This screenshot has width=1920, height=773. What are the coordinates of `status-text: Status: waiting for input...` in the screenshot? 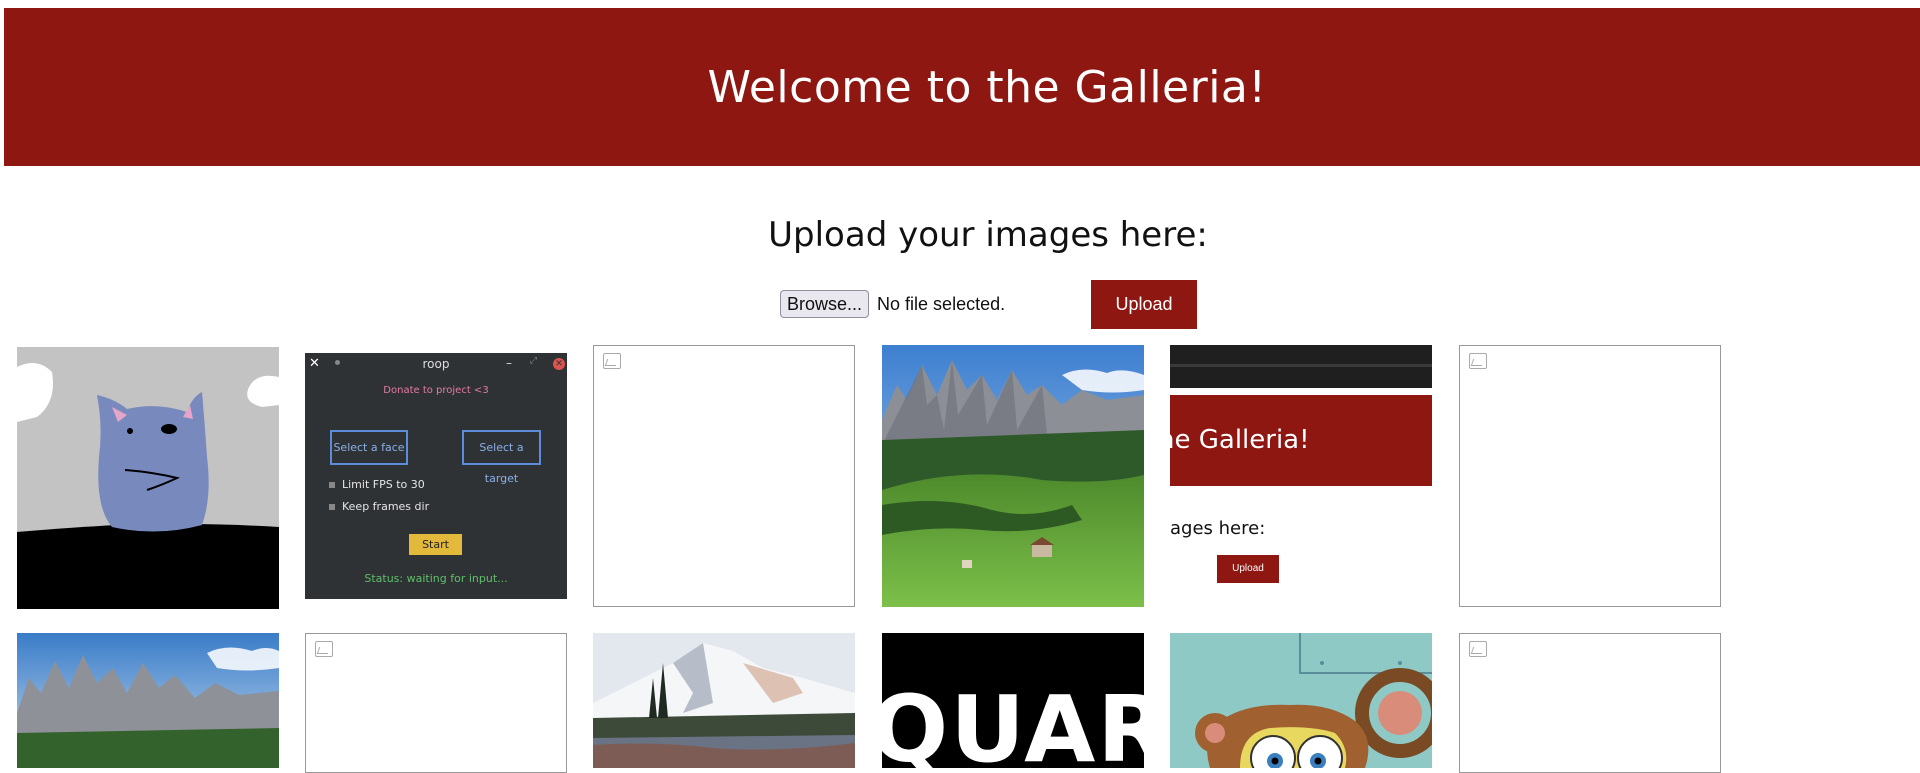 It's located at (436, 578).